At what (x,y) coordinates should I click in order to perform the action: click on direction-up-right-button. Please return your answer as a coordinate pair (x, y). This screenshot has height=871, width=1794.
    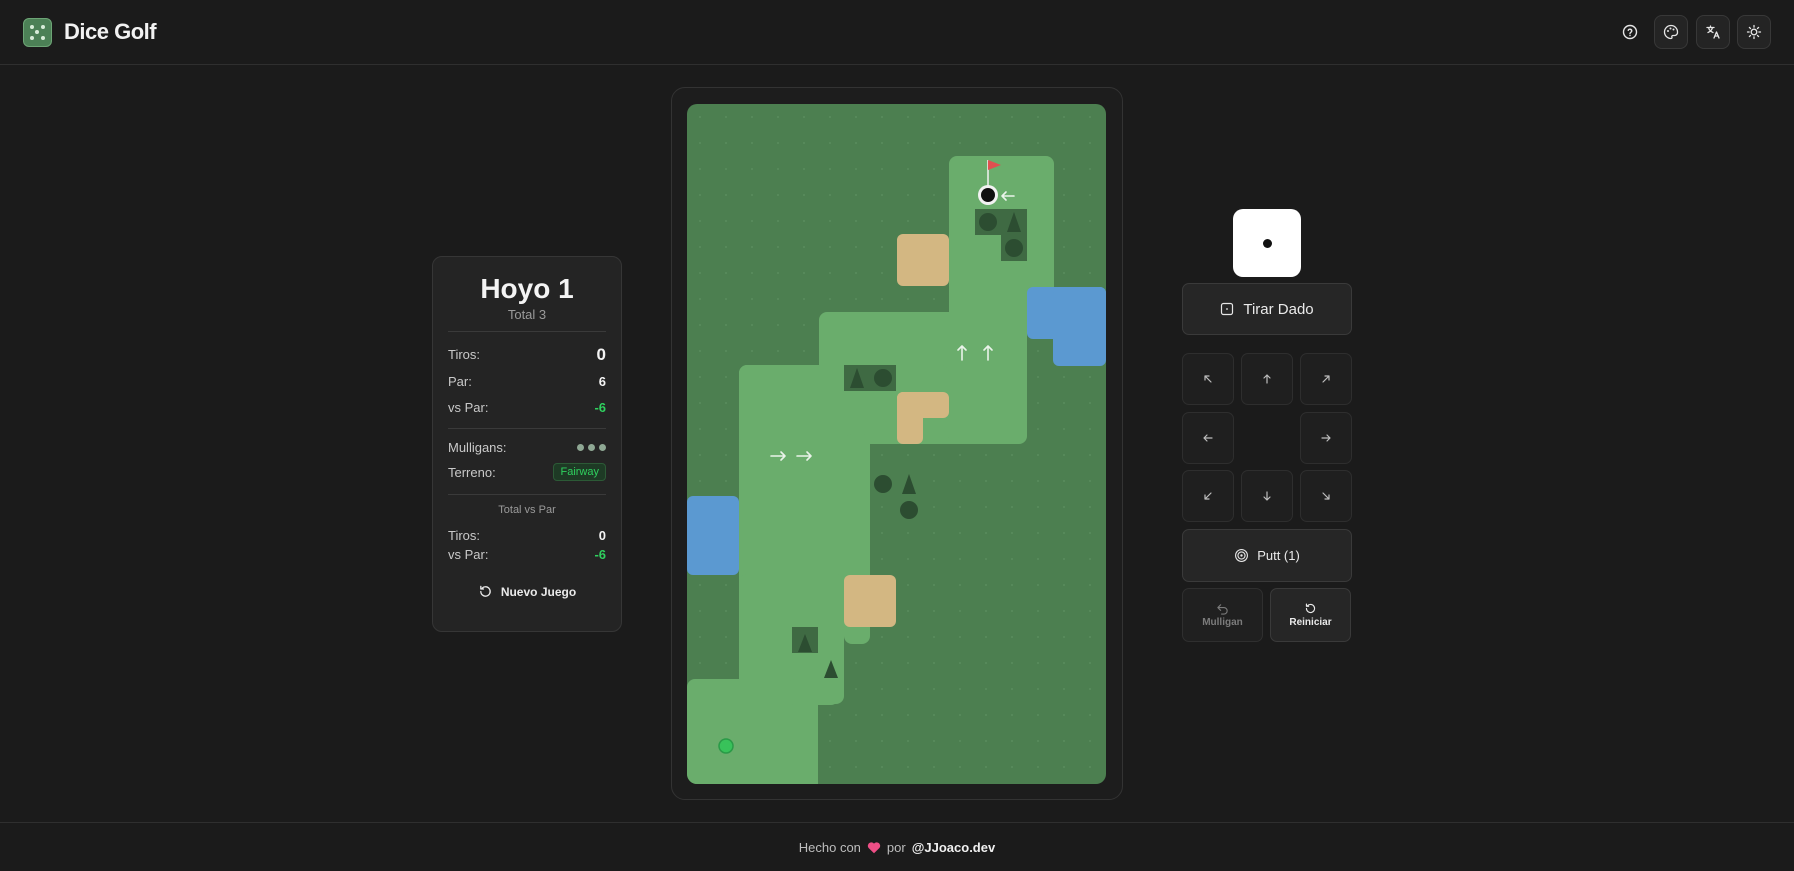
    Looking at the image, I should click on (1326, 379).